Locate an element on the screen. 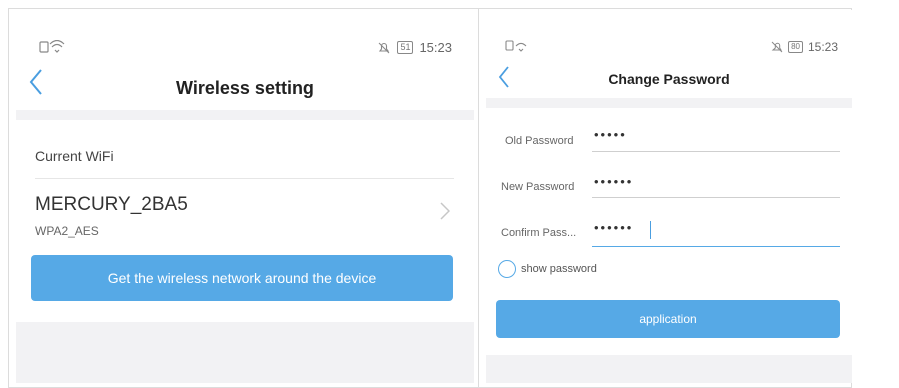 This screenshot has width=899, height=388. old-password-row: Old Password ••••• is located at coordinates (669, 137).